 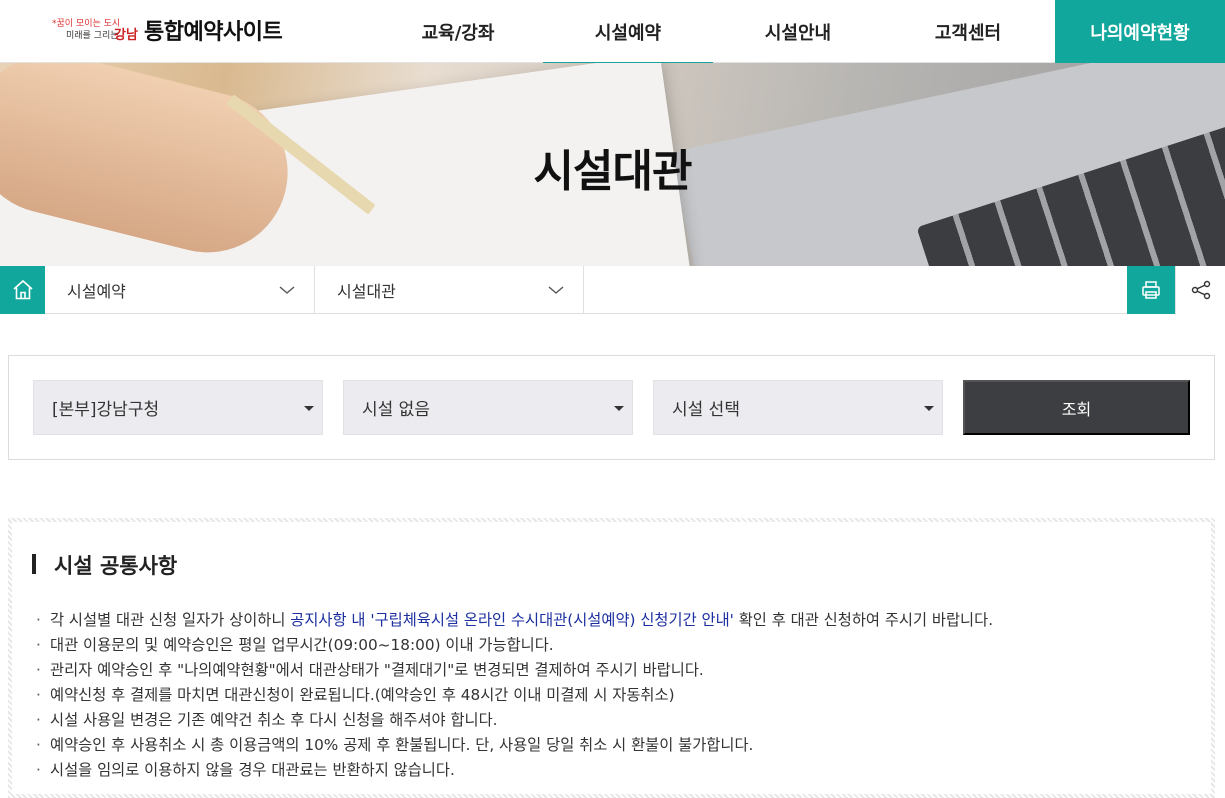 What do you see at coordinates (104, 565) in the screenshot?
I see `notice-title: 시설 공통사항` at bounding box center [104, 565].